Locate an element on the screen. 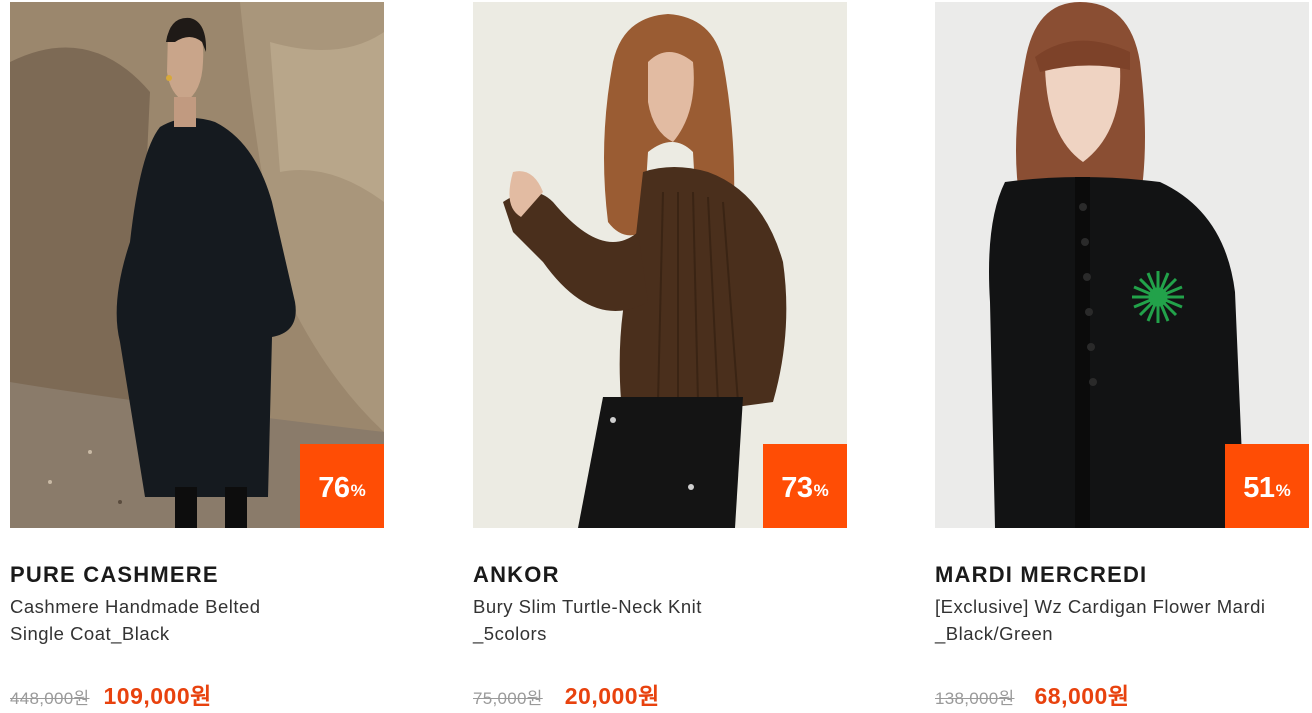 This screenshot has height=713, width=1312. price-row: 75,000원 20,000원 is located at coordinates (660, 694).